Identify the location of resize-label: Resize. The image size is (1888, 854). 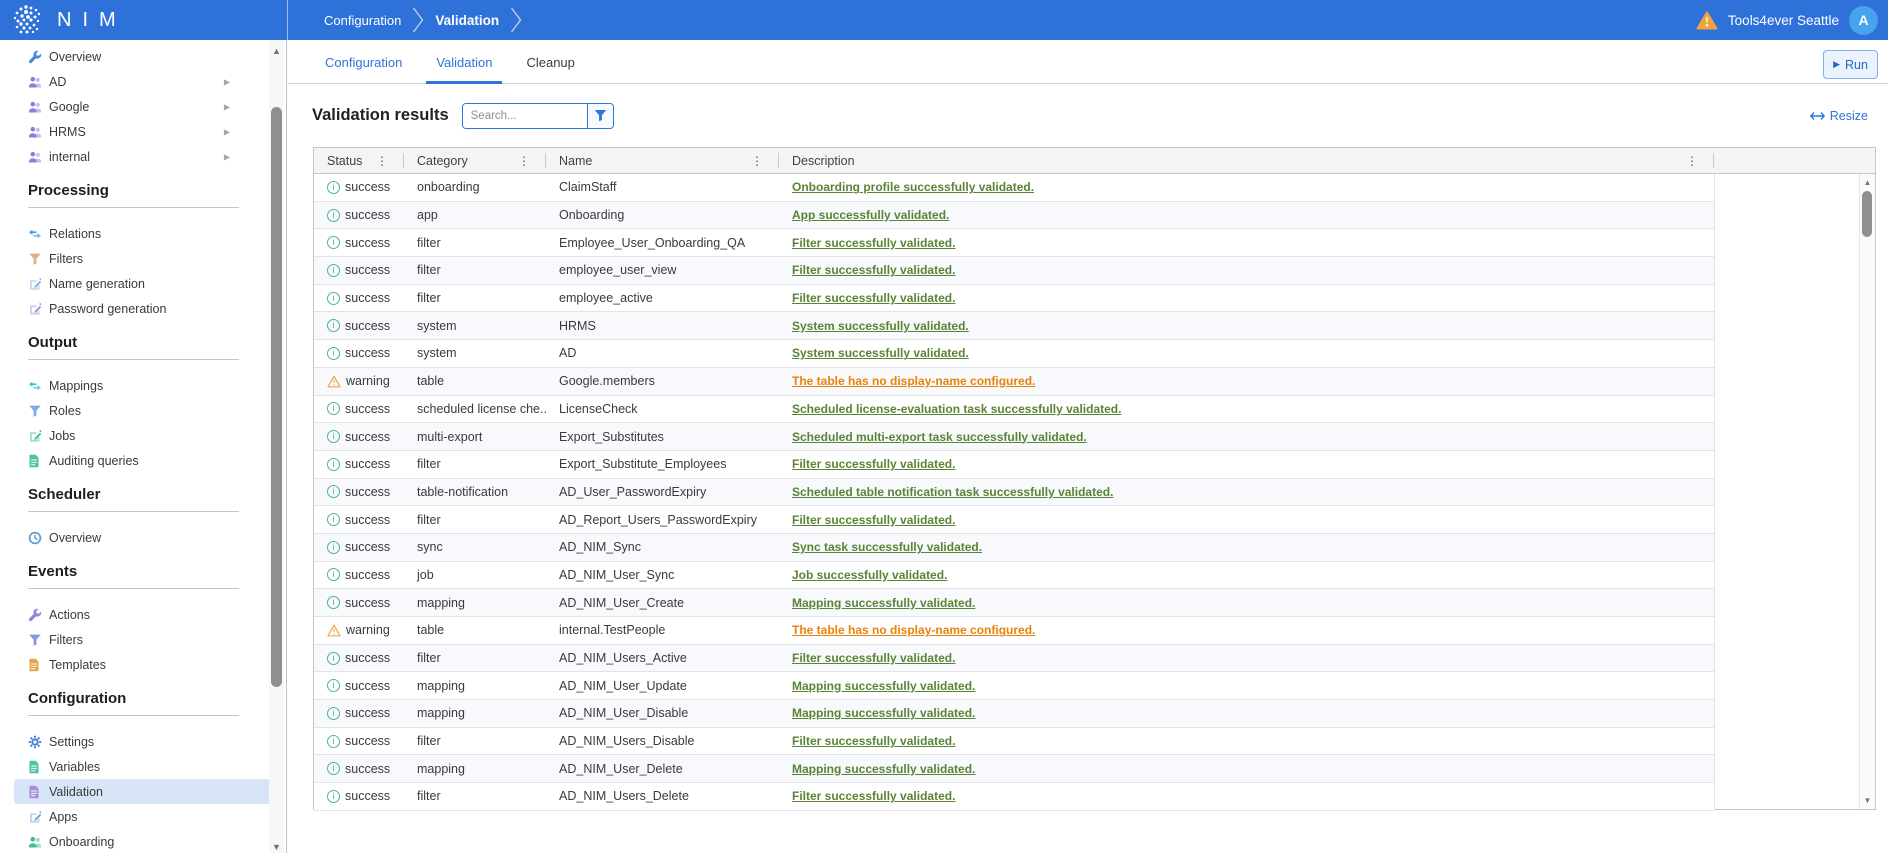
(1848, 115).